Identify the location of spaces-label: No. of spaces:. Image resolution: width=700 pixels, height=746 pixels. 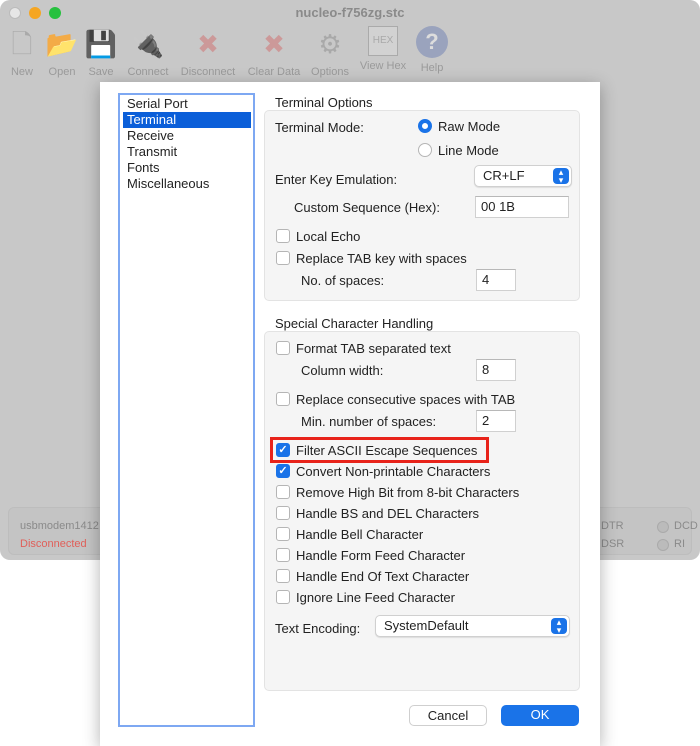
(343, 280).